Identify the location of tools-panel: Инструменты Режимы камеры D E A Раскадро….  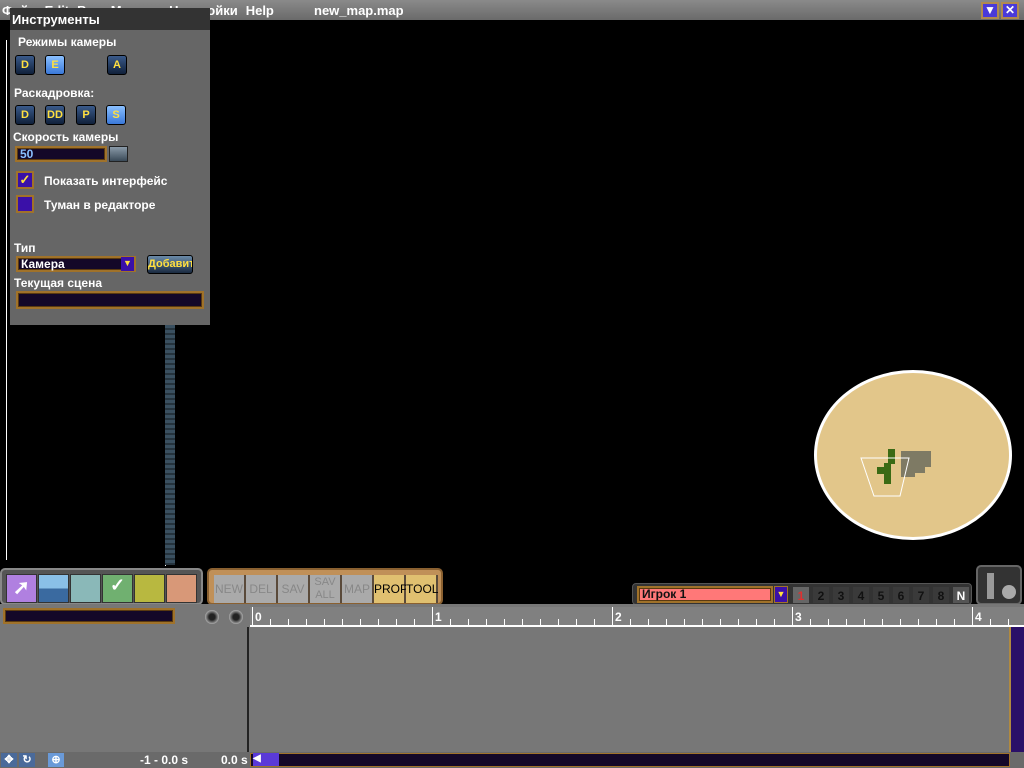
(110, 166).